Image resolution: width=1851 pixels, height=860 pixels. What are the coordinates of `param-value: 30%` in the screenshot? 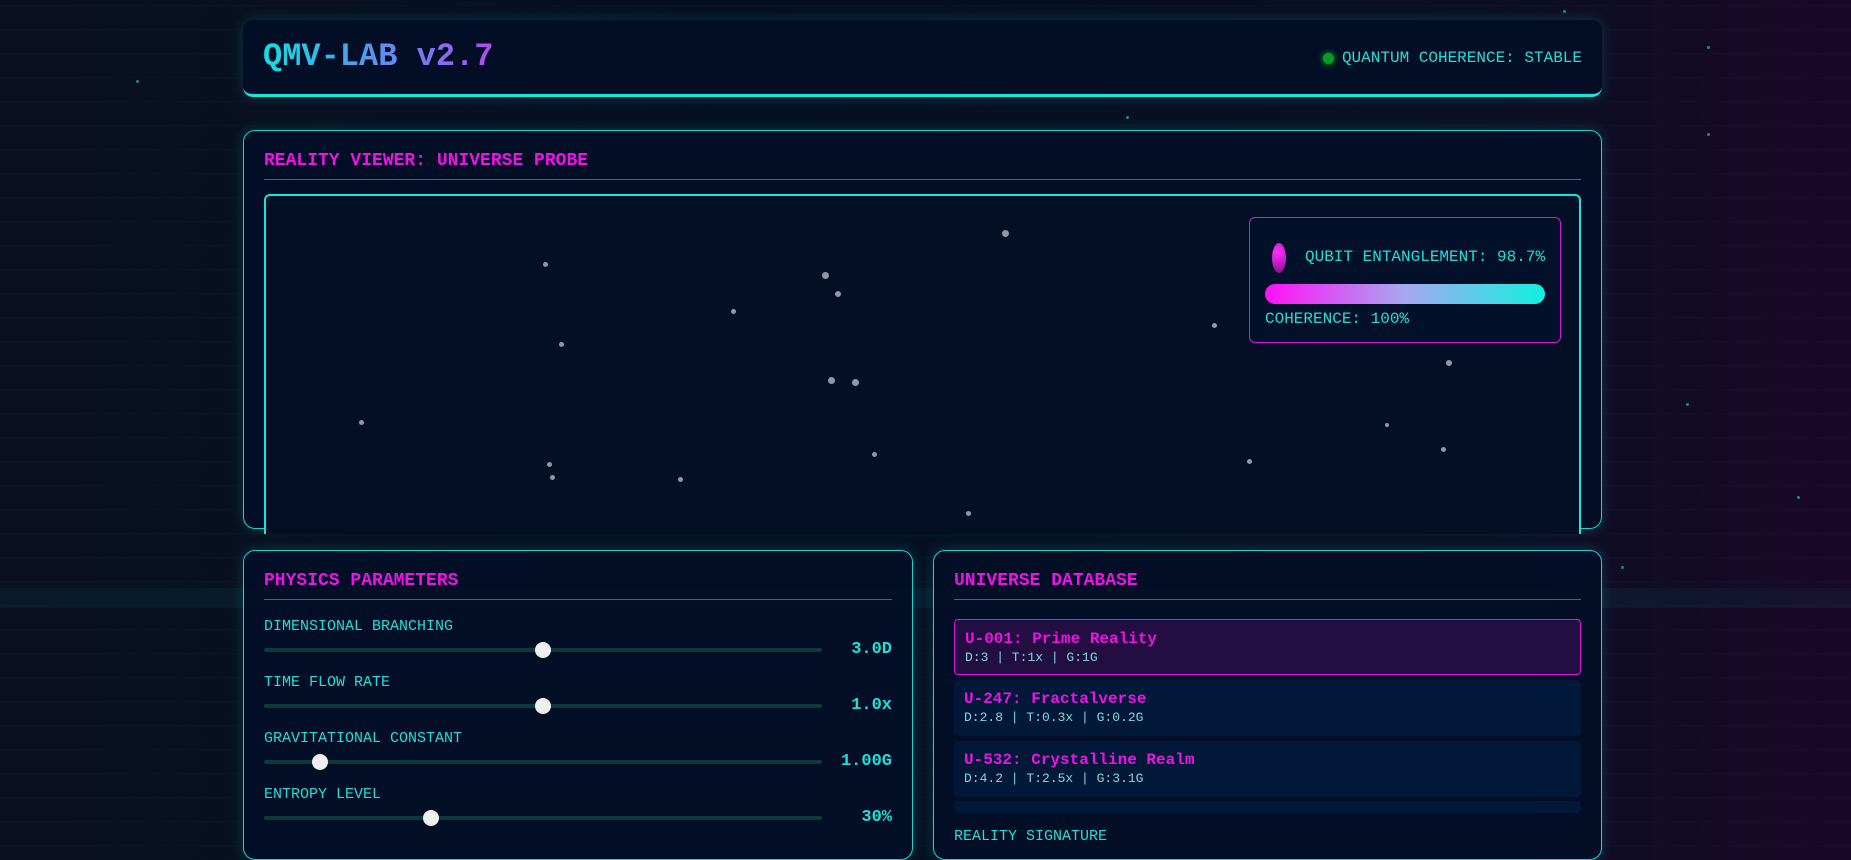 It's located at (876, 817).